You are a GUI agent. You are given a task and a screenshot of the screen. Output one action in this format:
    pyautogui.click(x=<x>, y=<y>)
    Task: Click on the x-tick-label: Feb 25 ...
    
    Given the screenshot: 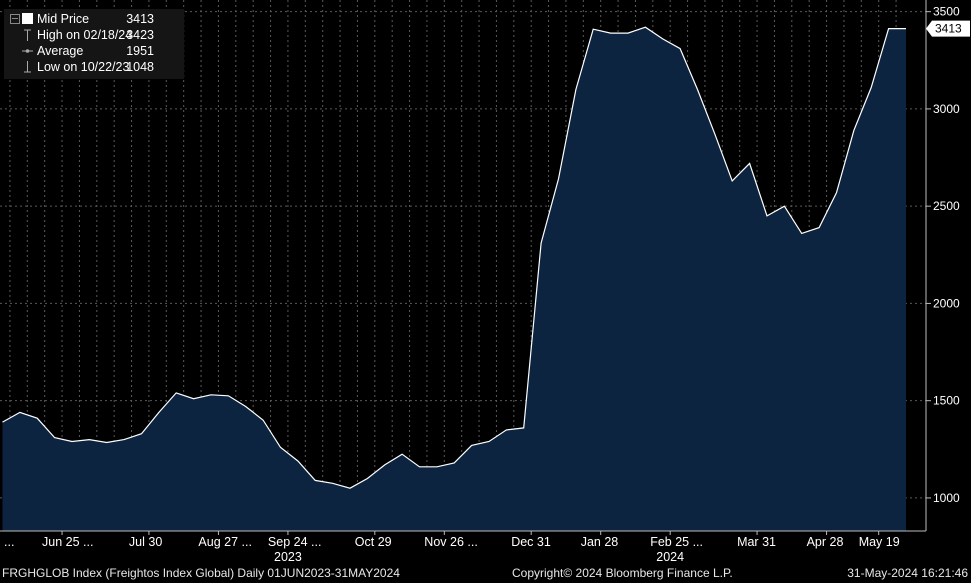 What is the action you would take?
    pyautogui.click(x=676, y=542)
    